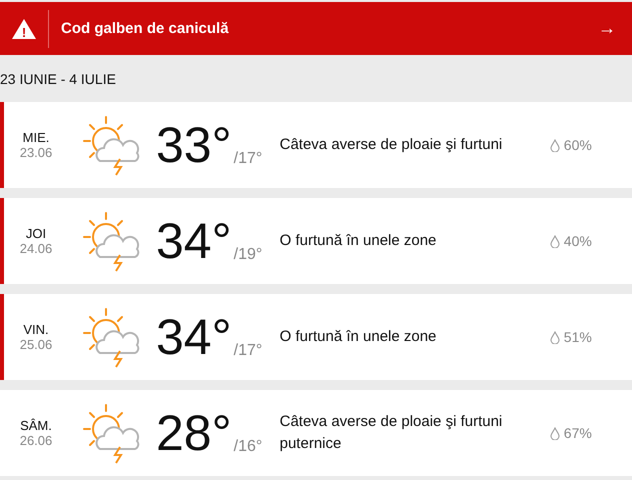 Image resolution: width=632 pixels, height=480 pixels. Describe the element at coordinates (24, 29) in the screenshot. I see `warning-icon: !` at that location.